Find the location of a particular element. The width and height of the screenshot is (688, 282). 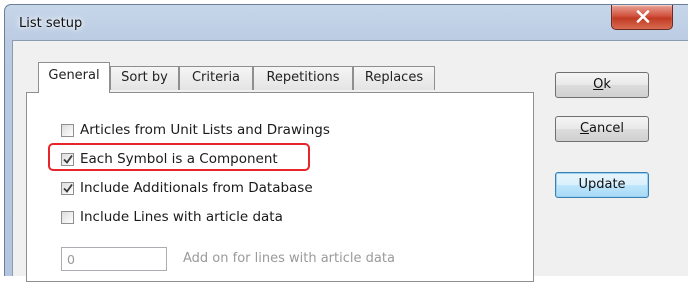

addon-lines-label: Add on for lines with article data is located at coordinates (289, 258).